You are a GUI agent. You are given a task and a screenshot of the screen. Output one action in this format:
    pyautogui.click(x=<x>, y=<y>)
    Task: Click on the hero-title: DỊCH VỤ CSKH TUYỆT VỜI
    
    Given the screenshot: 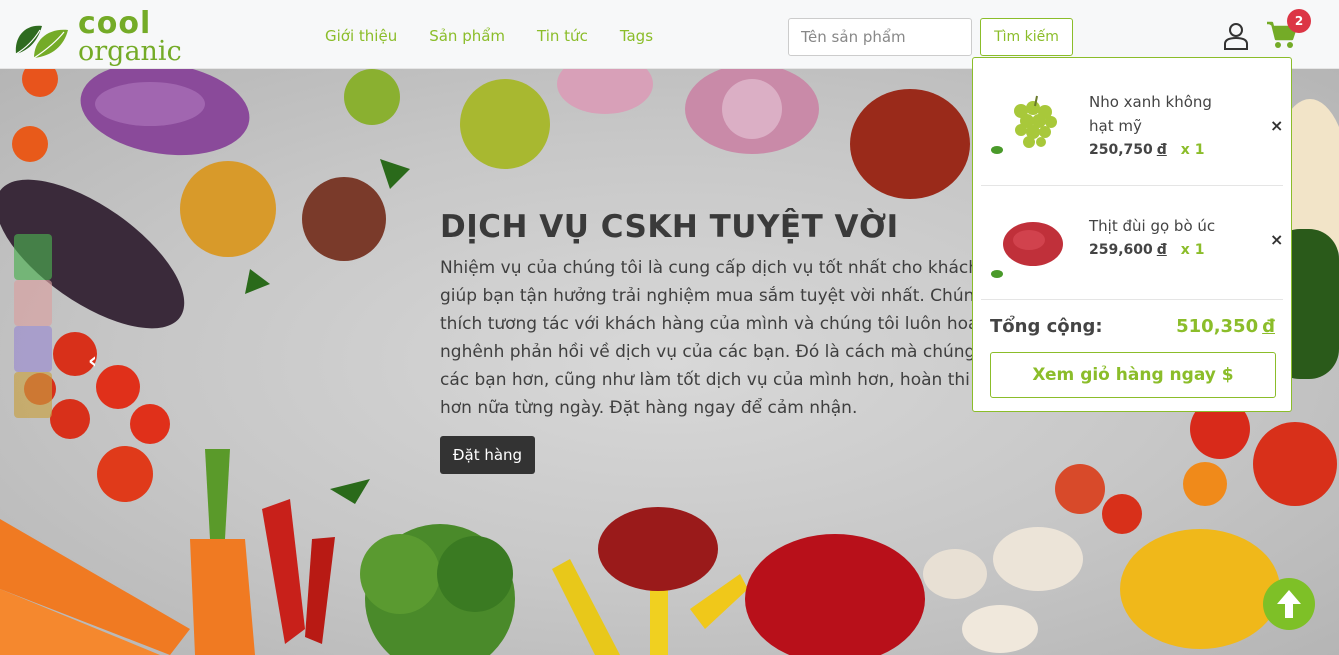 What is the action you would take?
    pyautogui.click(x=669, y=227)
    